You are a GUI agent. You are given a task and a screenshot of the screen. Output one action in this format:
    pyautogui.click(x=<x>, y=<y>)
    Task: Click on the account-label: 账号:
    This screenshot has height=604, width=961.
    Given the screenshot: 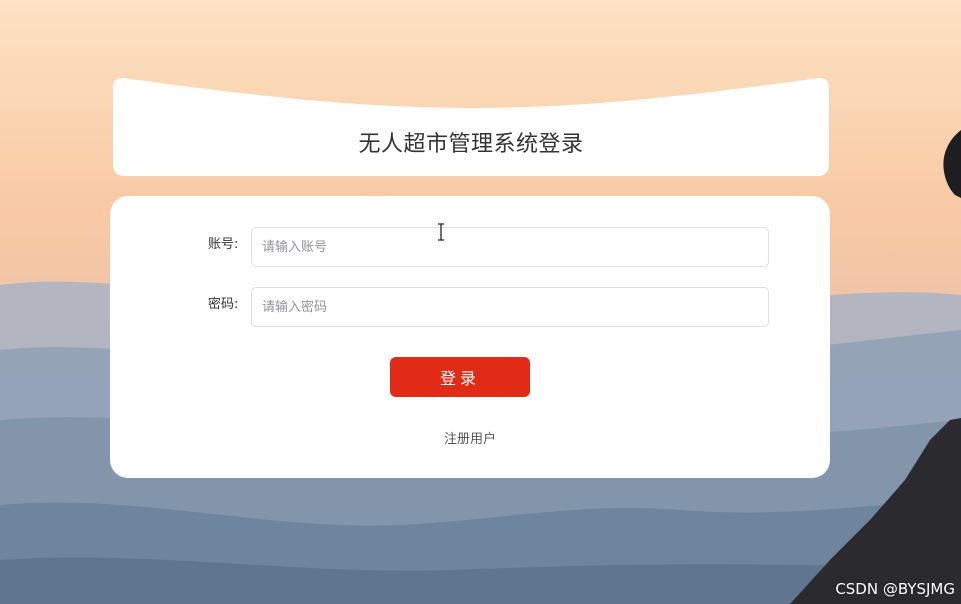 What is the action you would take?
    pyautogui.click(x=223, y=244)
    